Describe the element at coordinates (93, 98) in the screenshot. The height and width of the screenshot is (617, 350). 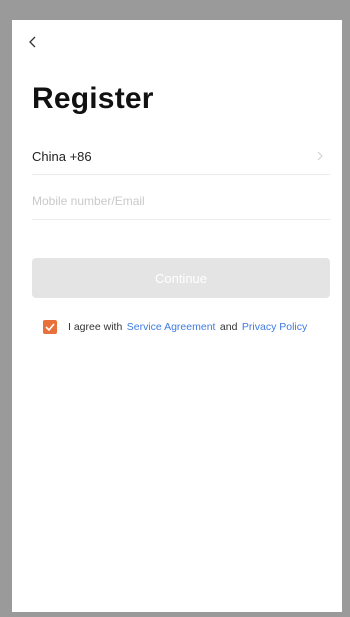
I see `page-title: Register` at that location.